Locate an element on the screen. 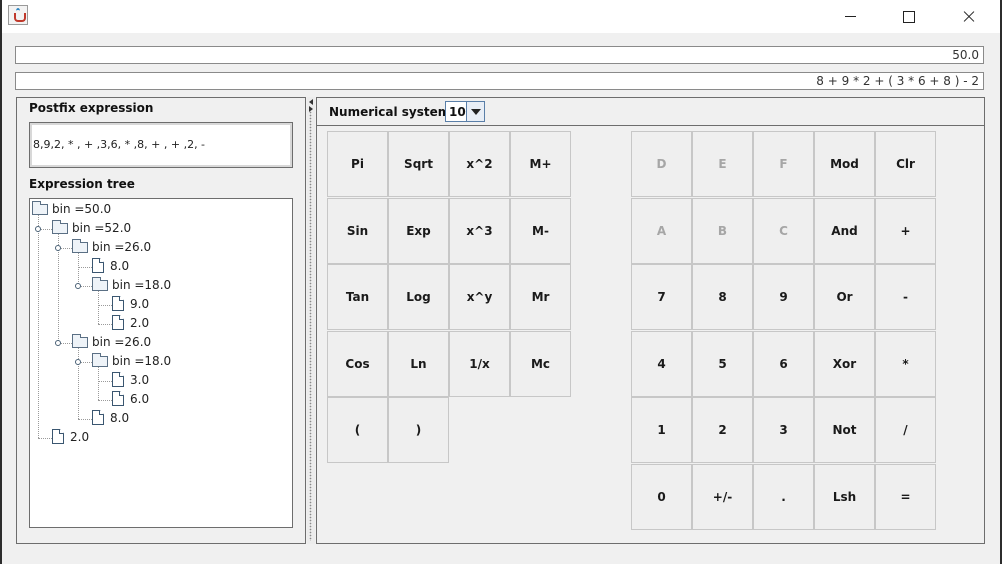 Image resolution: width=1002 pixels, height=564 pixels. mod-button: Mod is located at coordinates (844, 164).